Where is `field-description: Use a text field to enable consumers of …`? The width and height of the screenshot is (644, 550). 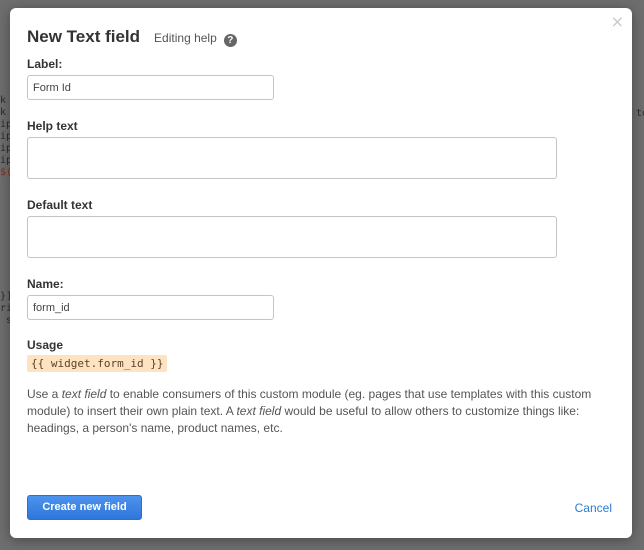
field-description: Use a text field to enable consumers of … is located at coordinates (327, 411).